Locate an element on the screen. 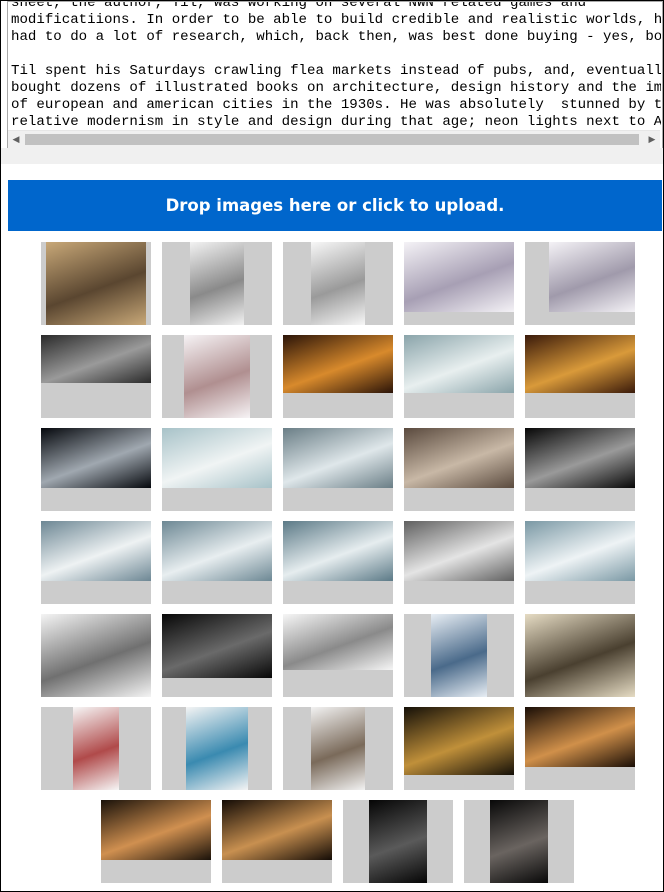  canal-city-night-image is located at coordinates (156, 830).